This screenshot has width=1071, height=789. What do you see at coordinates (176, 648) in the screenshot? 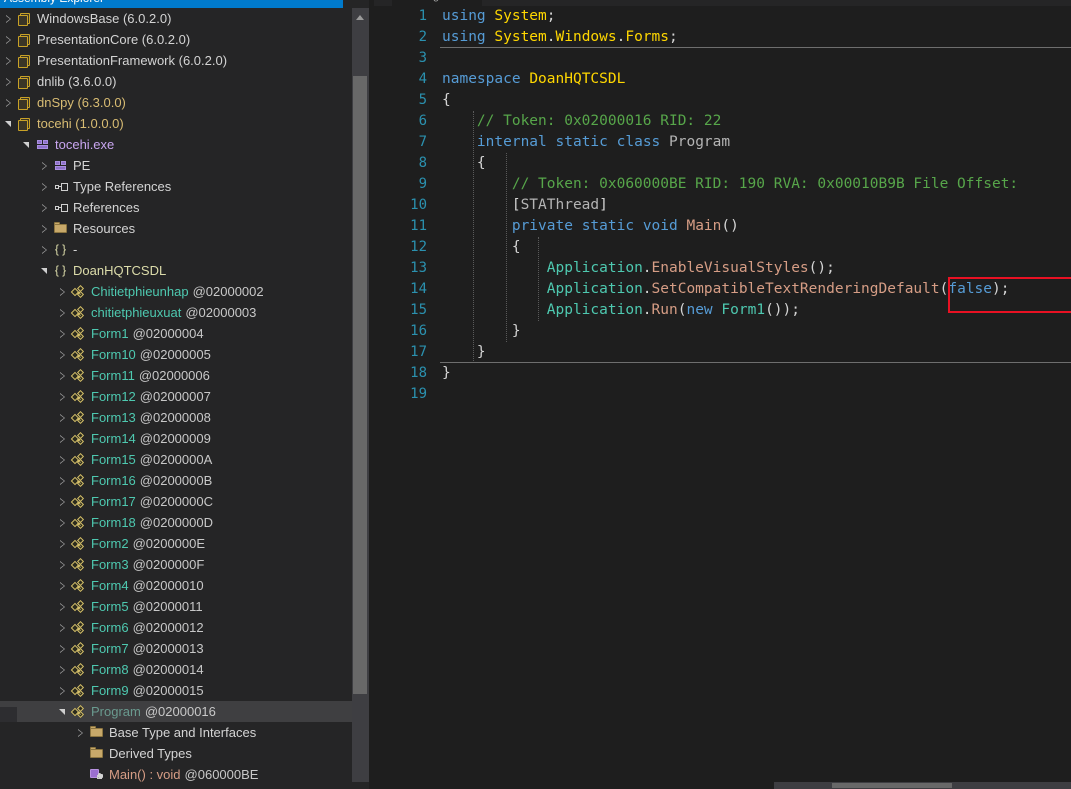
I see `tree-item-form7: Form7 @02000013` at bounding box center [176, 648].